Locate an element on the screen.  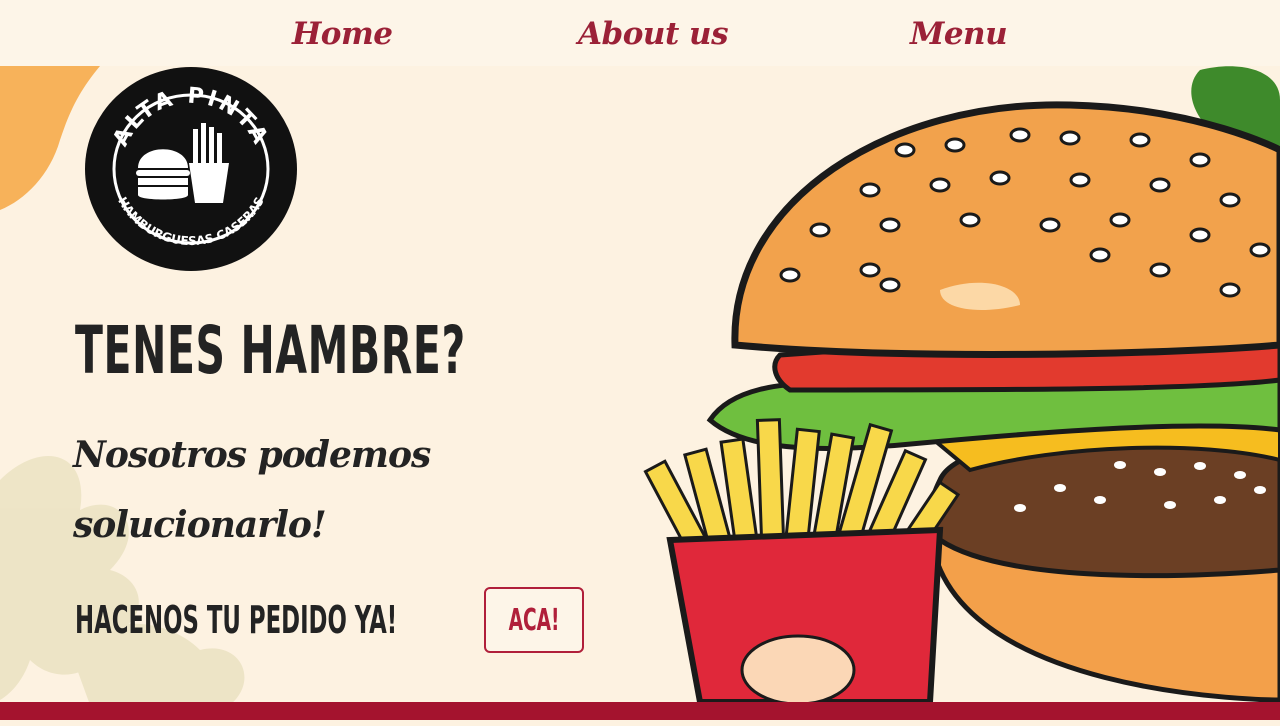
nav-about-link: About us is located at coordinates (653, 34).